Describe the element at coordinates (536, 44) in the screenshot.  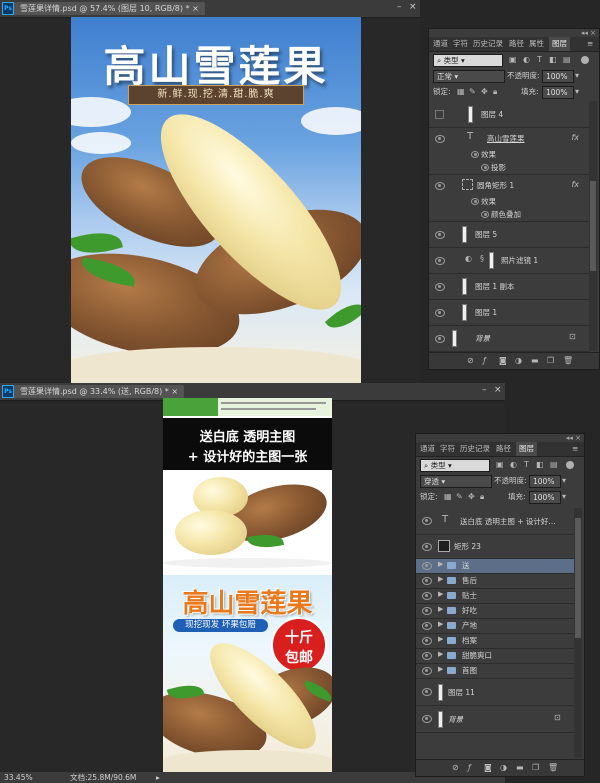
I see `tab-properties: 属性` at that location.